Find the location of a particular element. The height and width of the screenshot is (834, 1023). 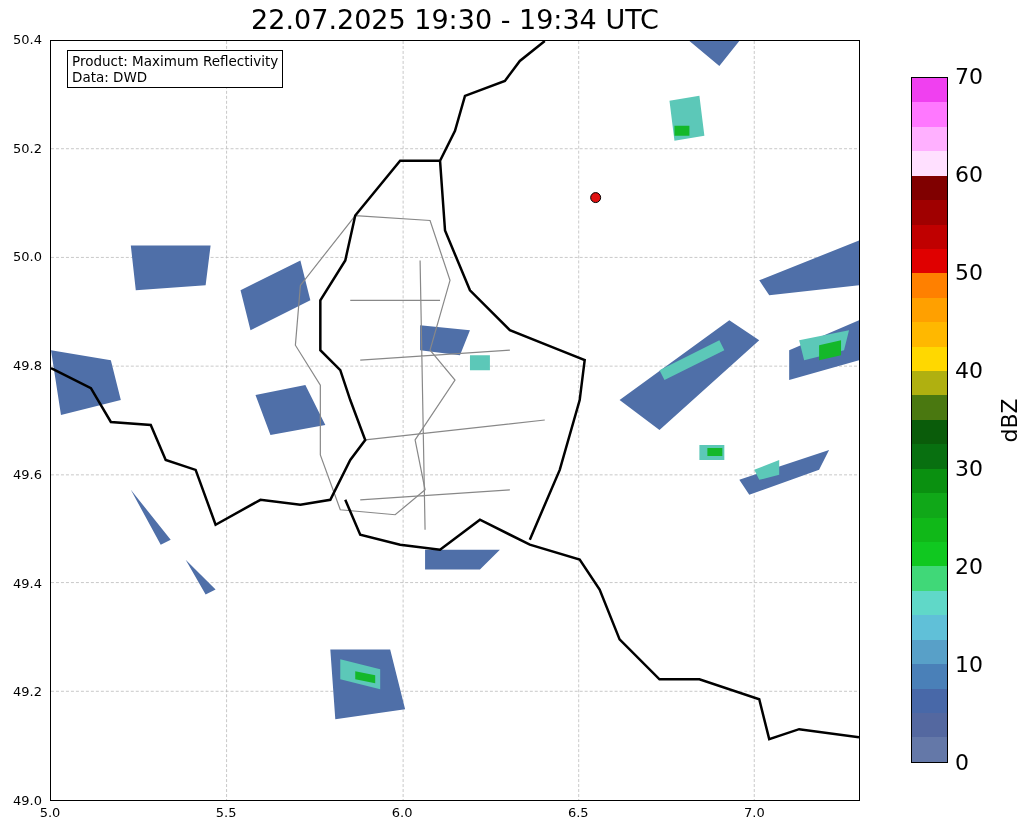

axis-tick-label: 7.0 is located at coordinates (754, 813).